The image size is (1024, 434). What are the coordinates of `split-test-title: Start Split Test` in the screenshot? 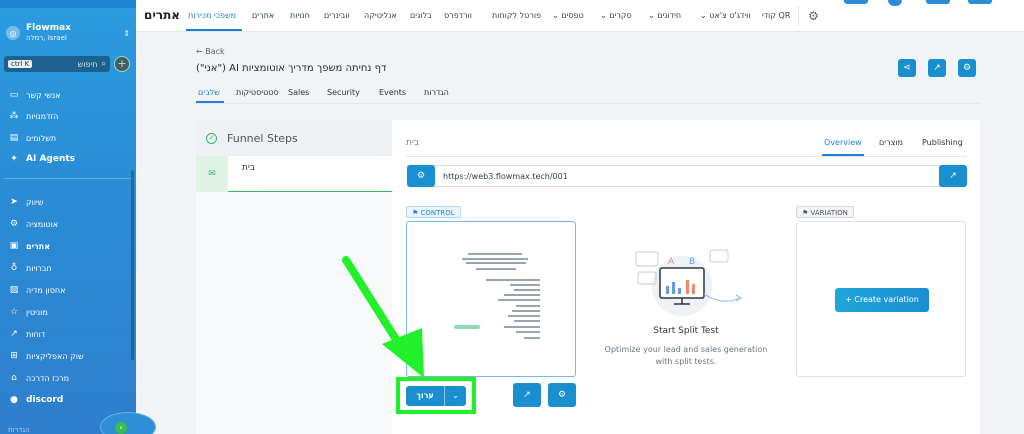 It's located at (686, 331).